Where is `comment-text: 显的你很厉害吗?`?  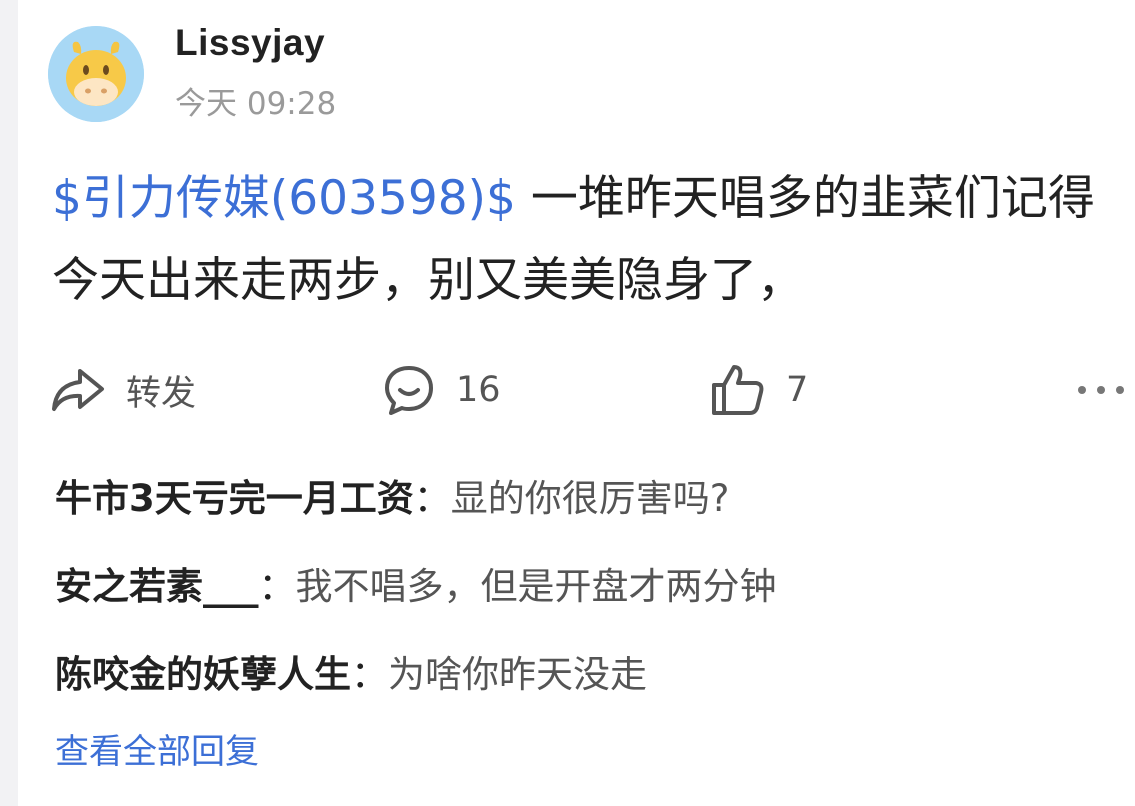 comment-text: 显的你很厉害吗? is located at coordinates (590, 498).